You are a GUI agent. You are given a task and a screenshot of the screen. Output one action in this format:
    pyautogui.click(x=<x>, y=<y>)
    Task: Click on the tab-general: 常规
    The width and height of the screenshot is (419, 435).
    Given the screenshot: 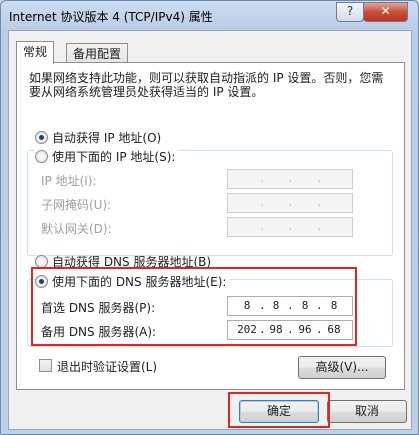 What is the action you would take?
    pyautogui.click(x=35, y=52)
    